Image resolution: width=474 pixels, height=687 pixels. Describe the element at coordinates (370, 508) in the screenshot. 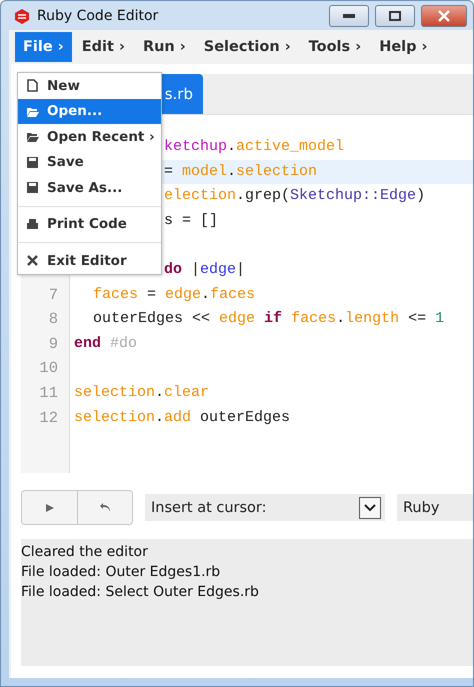

I see `chevron-down-icon` at that location.